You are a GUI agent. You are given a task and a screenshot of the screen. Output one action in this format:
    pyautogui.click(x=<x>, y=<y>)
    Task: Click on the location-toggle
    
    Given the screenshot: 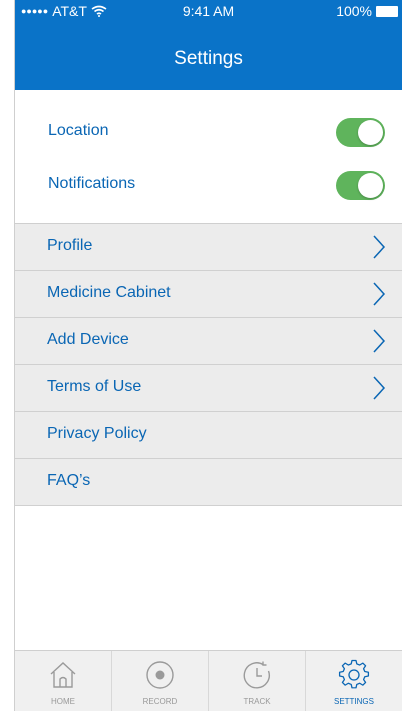 What is the action you would take?
    pyautogui.click(x=360, y=132)
    